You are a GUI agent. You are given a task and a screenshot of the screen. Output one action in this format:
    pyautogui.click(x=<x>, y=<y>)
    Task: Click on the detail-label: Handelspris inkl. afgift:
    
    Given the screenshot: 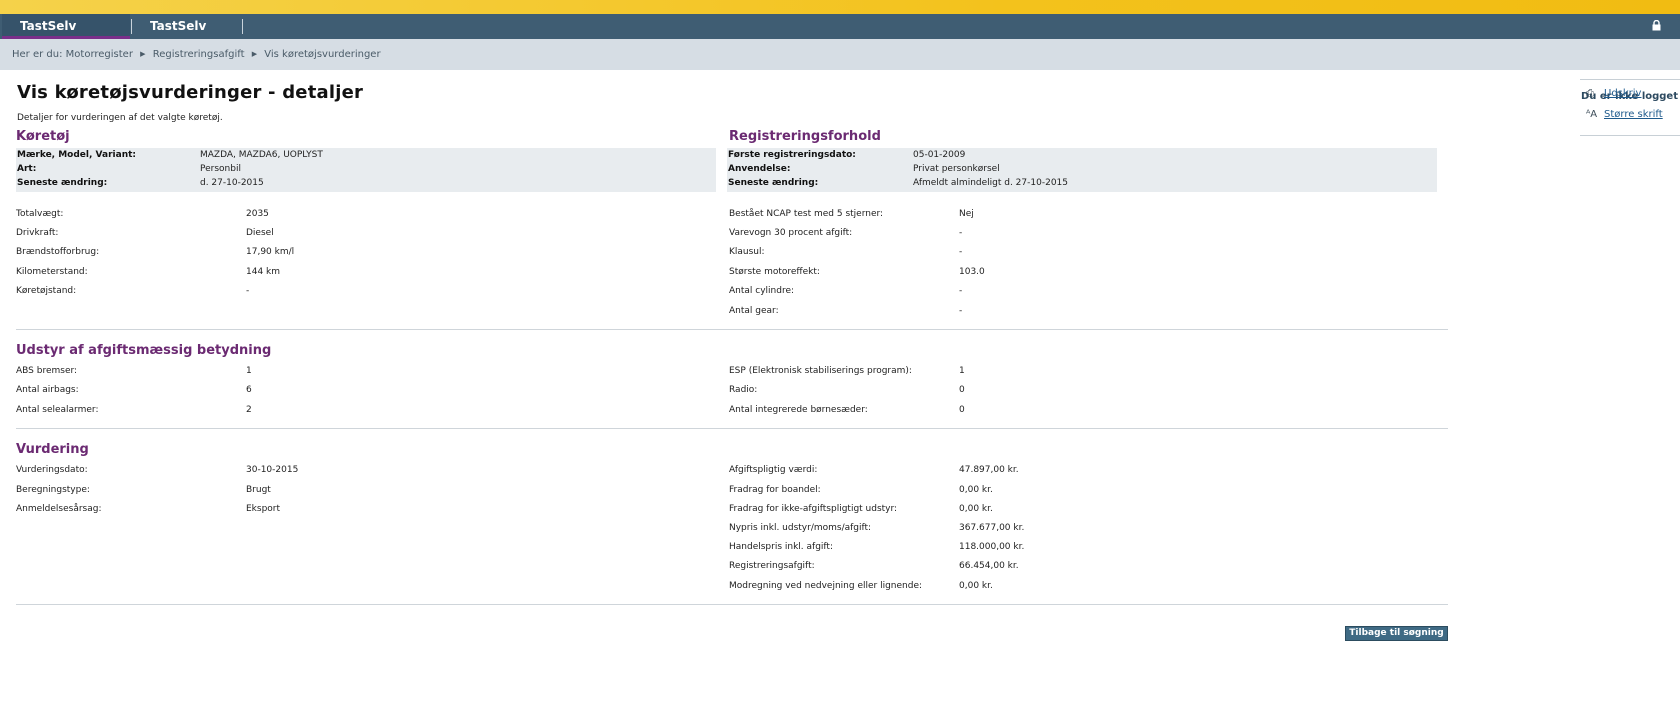 What is the action you would take?
    pyautogui.click(x=781, y=547)
    